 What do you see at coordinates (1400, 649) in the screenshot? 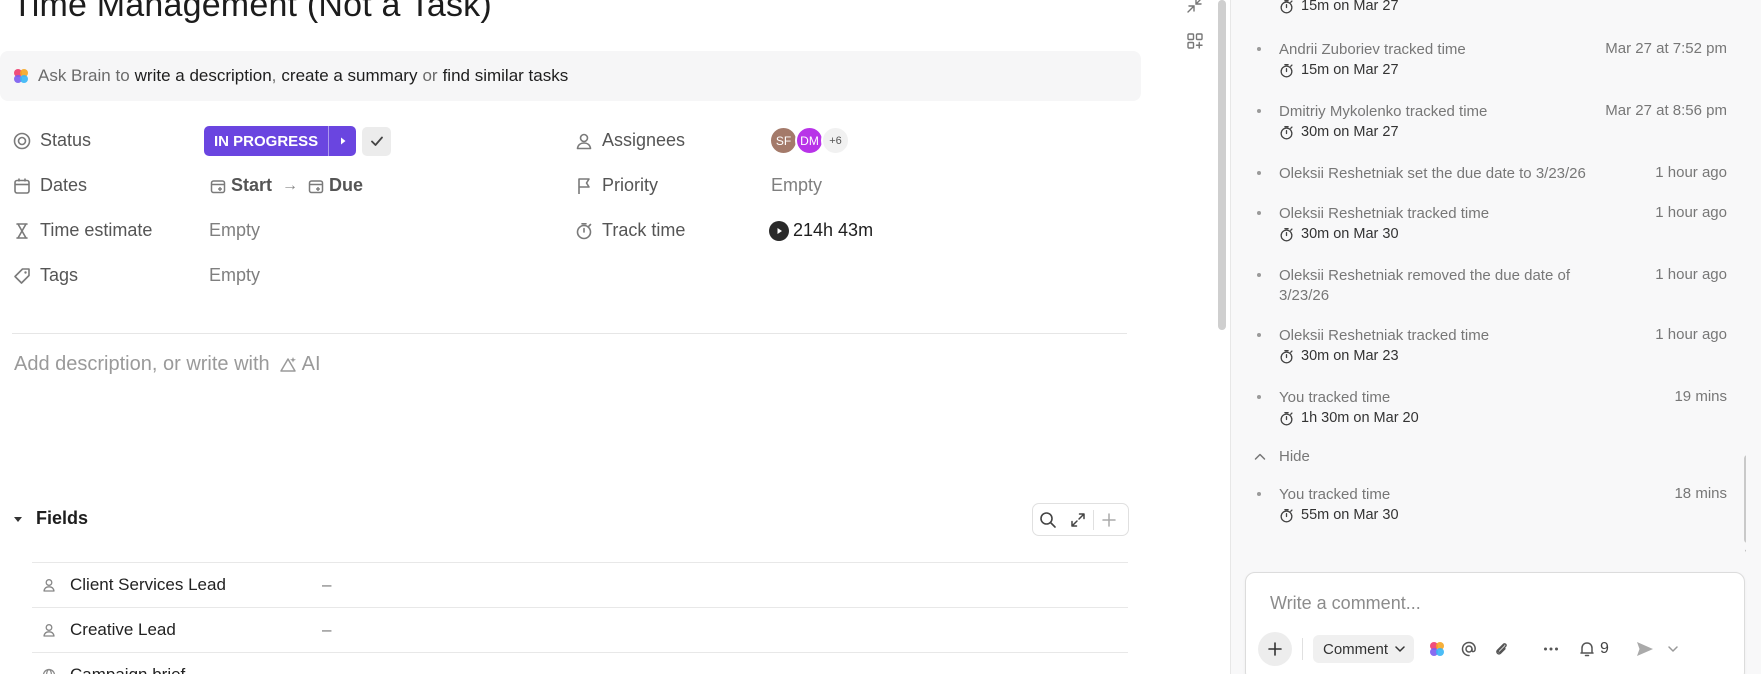
I see `chevron-down-icon` at bounding box center [1400, 649].